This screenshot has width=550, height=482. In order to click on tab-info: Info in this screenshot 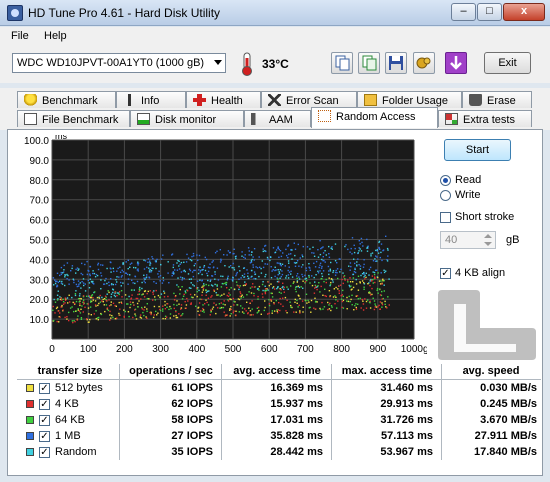, I will do `click(151, 99)`.